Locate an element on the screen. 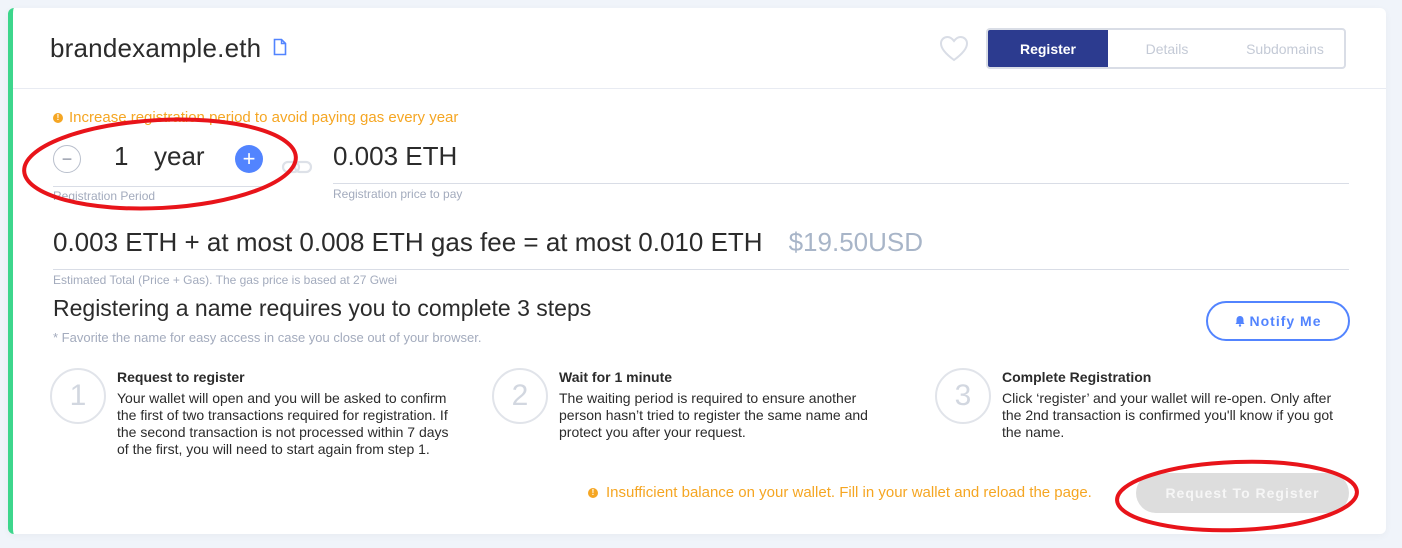 The image size is (1402, 548). total-underline is located at coordinates (701, 269).